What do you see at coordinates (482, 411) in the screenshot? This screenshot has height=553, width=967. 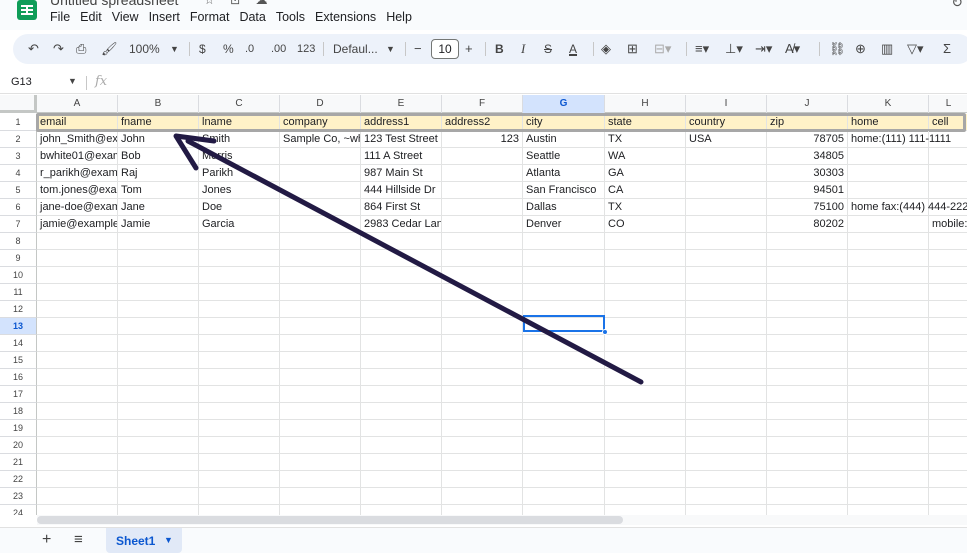 I see `cell-f18` at bounding box center [482, 411].